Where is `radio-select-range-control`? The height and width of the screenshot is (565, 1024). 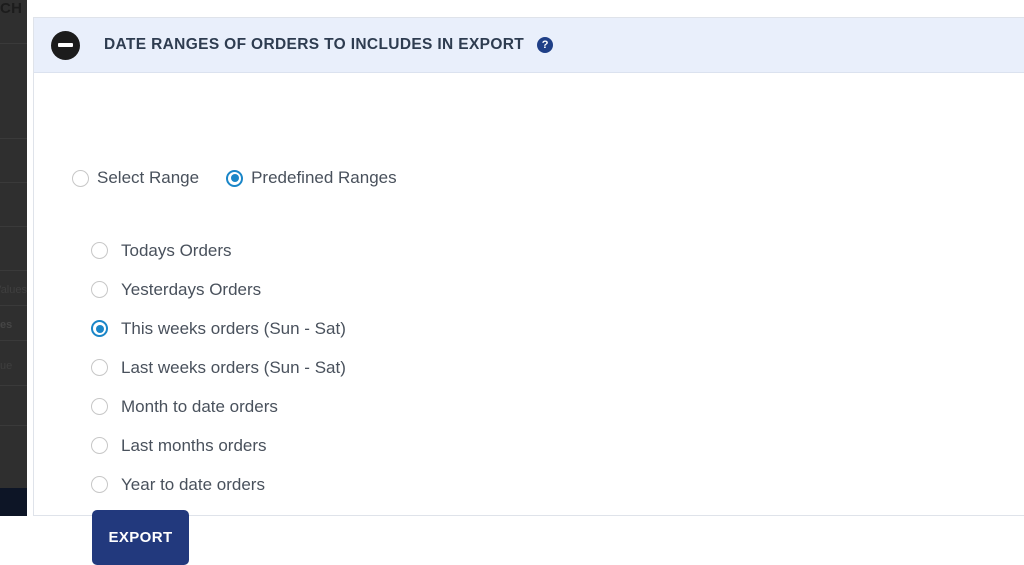
radio-select-range-control is located at coordinates (80, 178).